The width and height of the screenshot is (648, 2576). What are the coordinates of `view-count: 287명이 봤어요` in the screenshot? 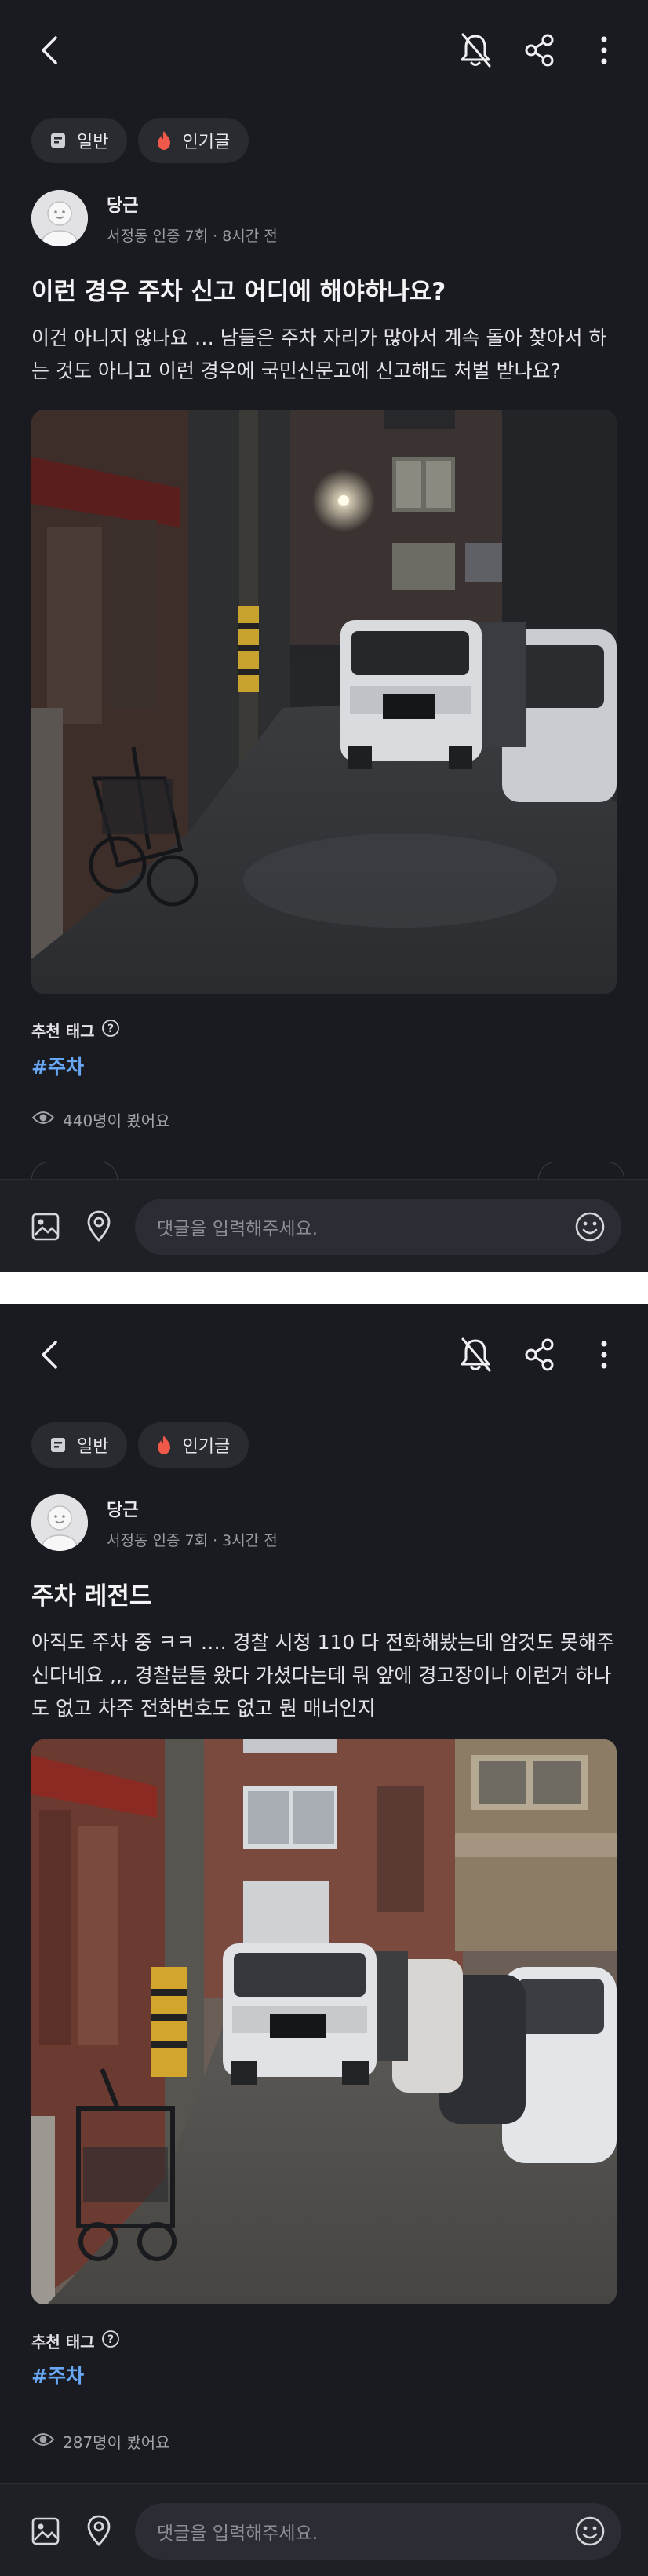 It's located at (100, 2441).